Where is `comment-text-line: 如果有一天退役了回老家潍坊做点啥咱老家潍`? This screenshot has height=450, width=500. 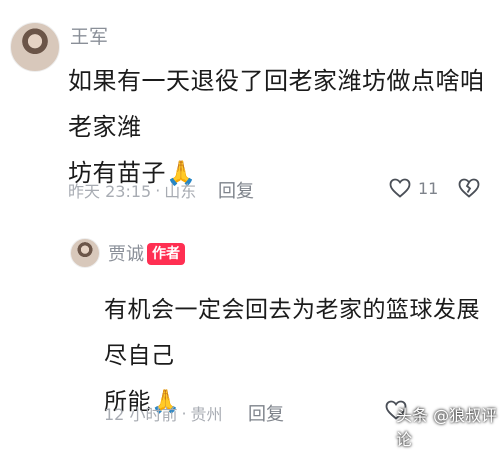 comment-text-line: 如果有一天退役了回老家潍坊做点啥咱老家潍 is located at coordinates (276, 104).